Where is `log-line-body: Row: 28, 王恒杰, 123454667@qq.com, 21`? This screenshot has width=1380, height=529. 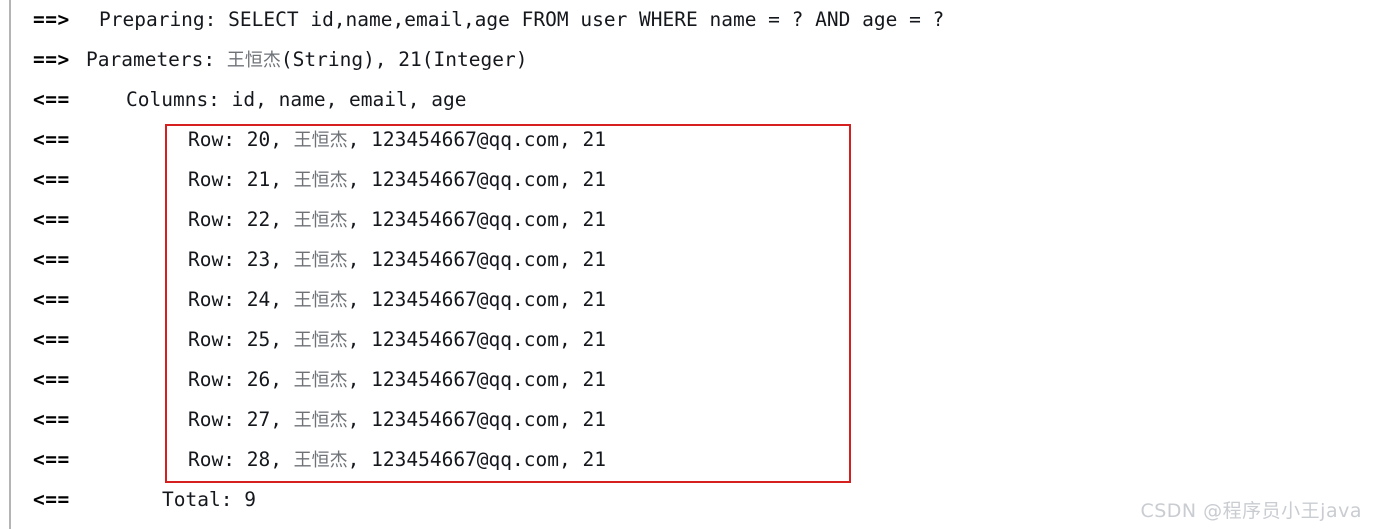
log-line-body: Row: 28, 王恒杰, 123454667@qq.com, 21 is located at coordinates (397, 460).